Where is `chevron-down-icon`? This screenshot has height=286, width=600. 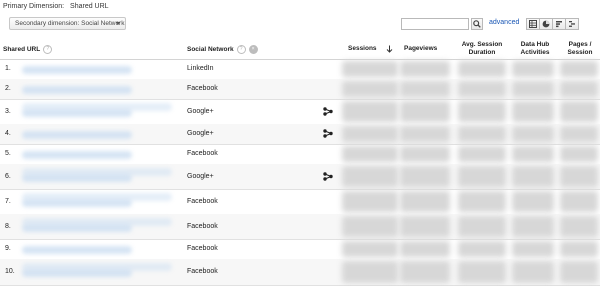
chevron-down-icon is located at coordinates (118, 23).